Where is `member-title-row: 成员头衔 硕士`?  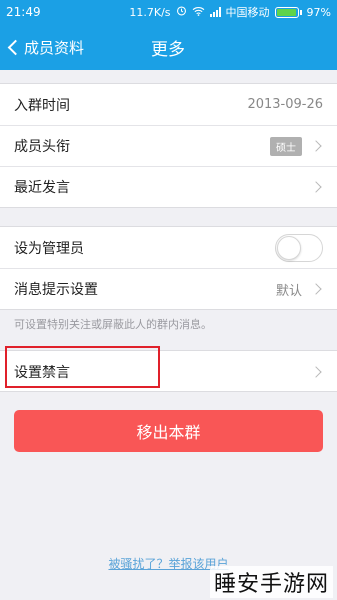
member-title-row: 成员头衔 硕士 is located at coordinates (168, 145).